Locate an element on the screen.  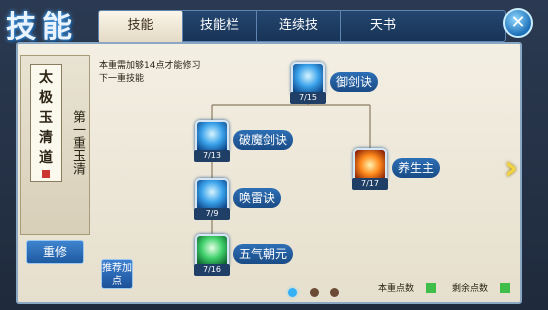
recommend-points-button: 推荐加点 is located at coordinates (117, 274).